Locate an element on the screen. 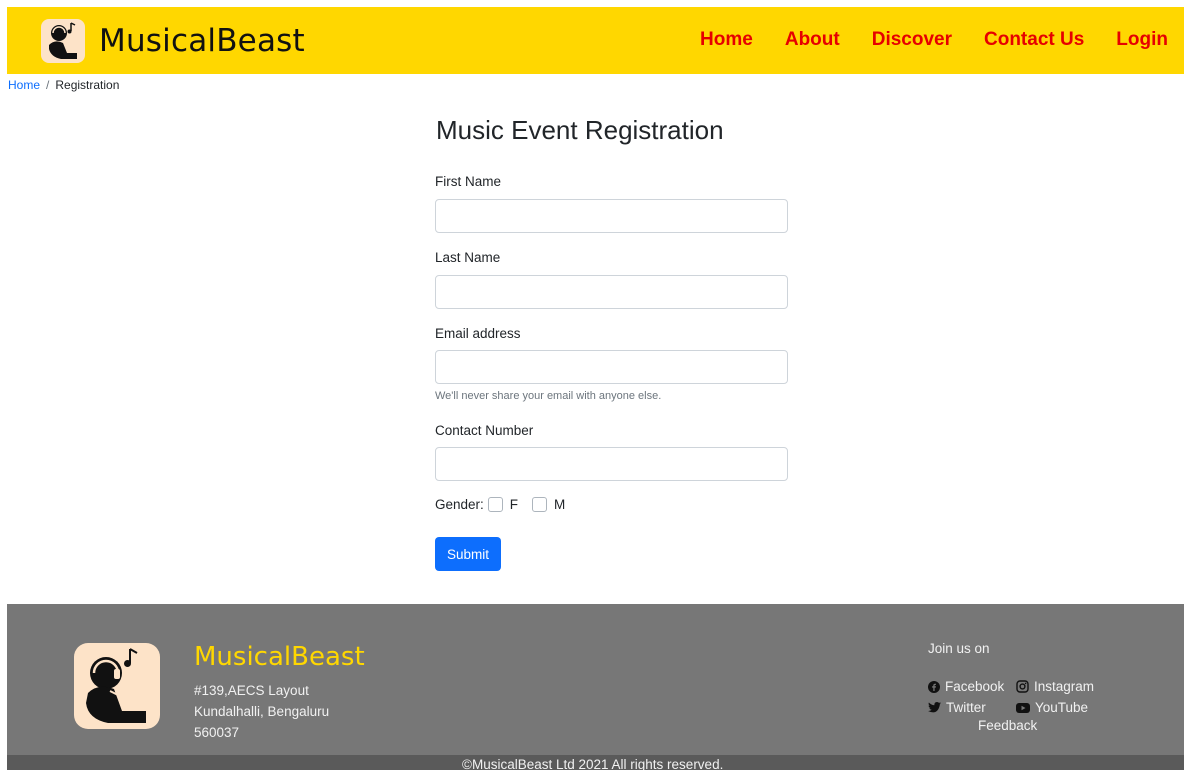 Image resolution: width=1184 pixels, height=770 pixels. youtube-link: YouTube is located at coordinates (1052, 707).